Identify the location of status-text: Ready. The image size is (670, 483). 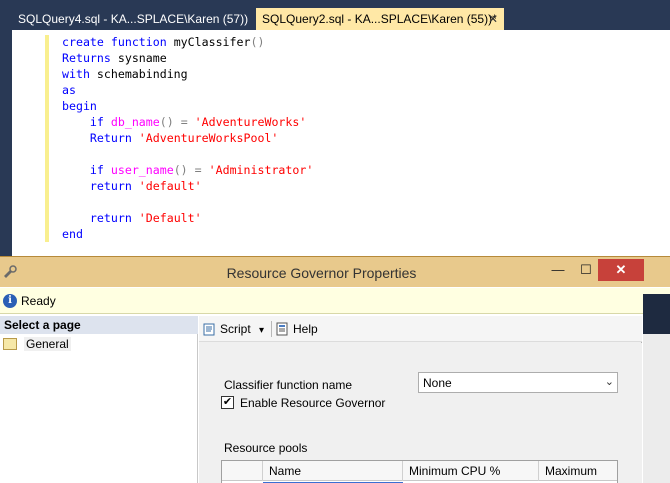
(38, 301).